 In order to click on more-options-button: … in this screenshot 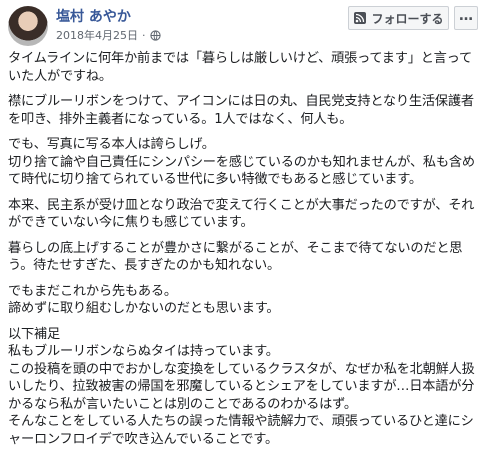, I will do `click(466, 18)`.